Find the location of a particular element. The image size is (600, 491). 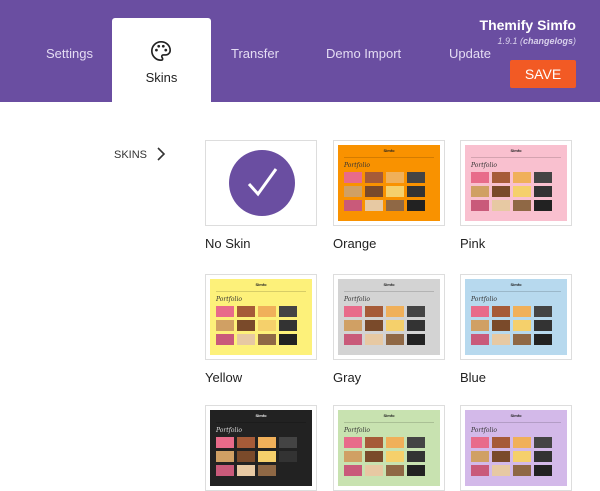

save-button: SAVE is located at coordinates (543, 74).